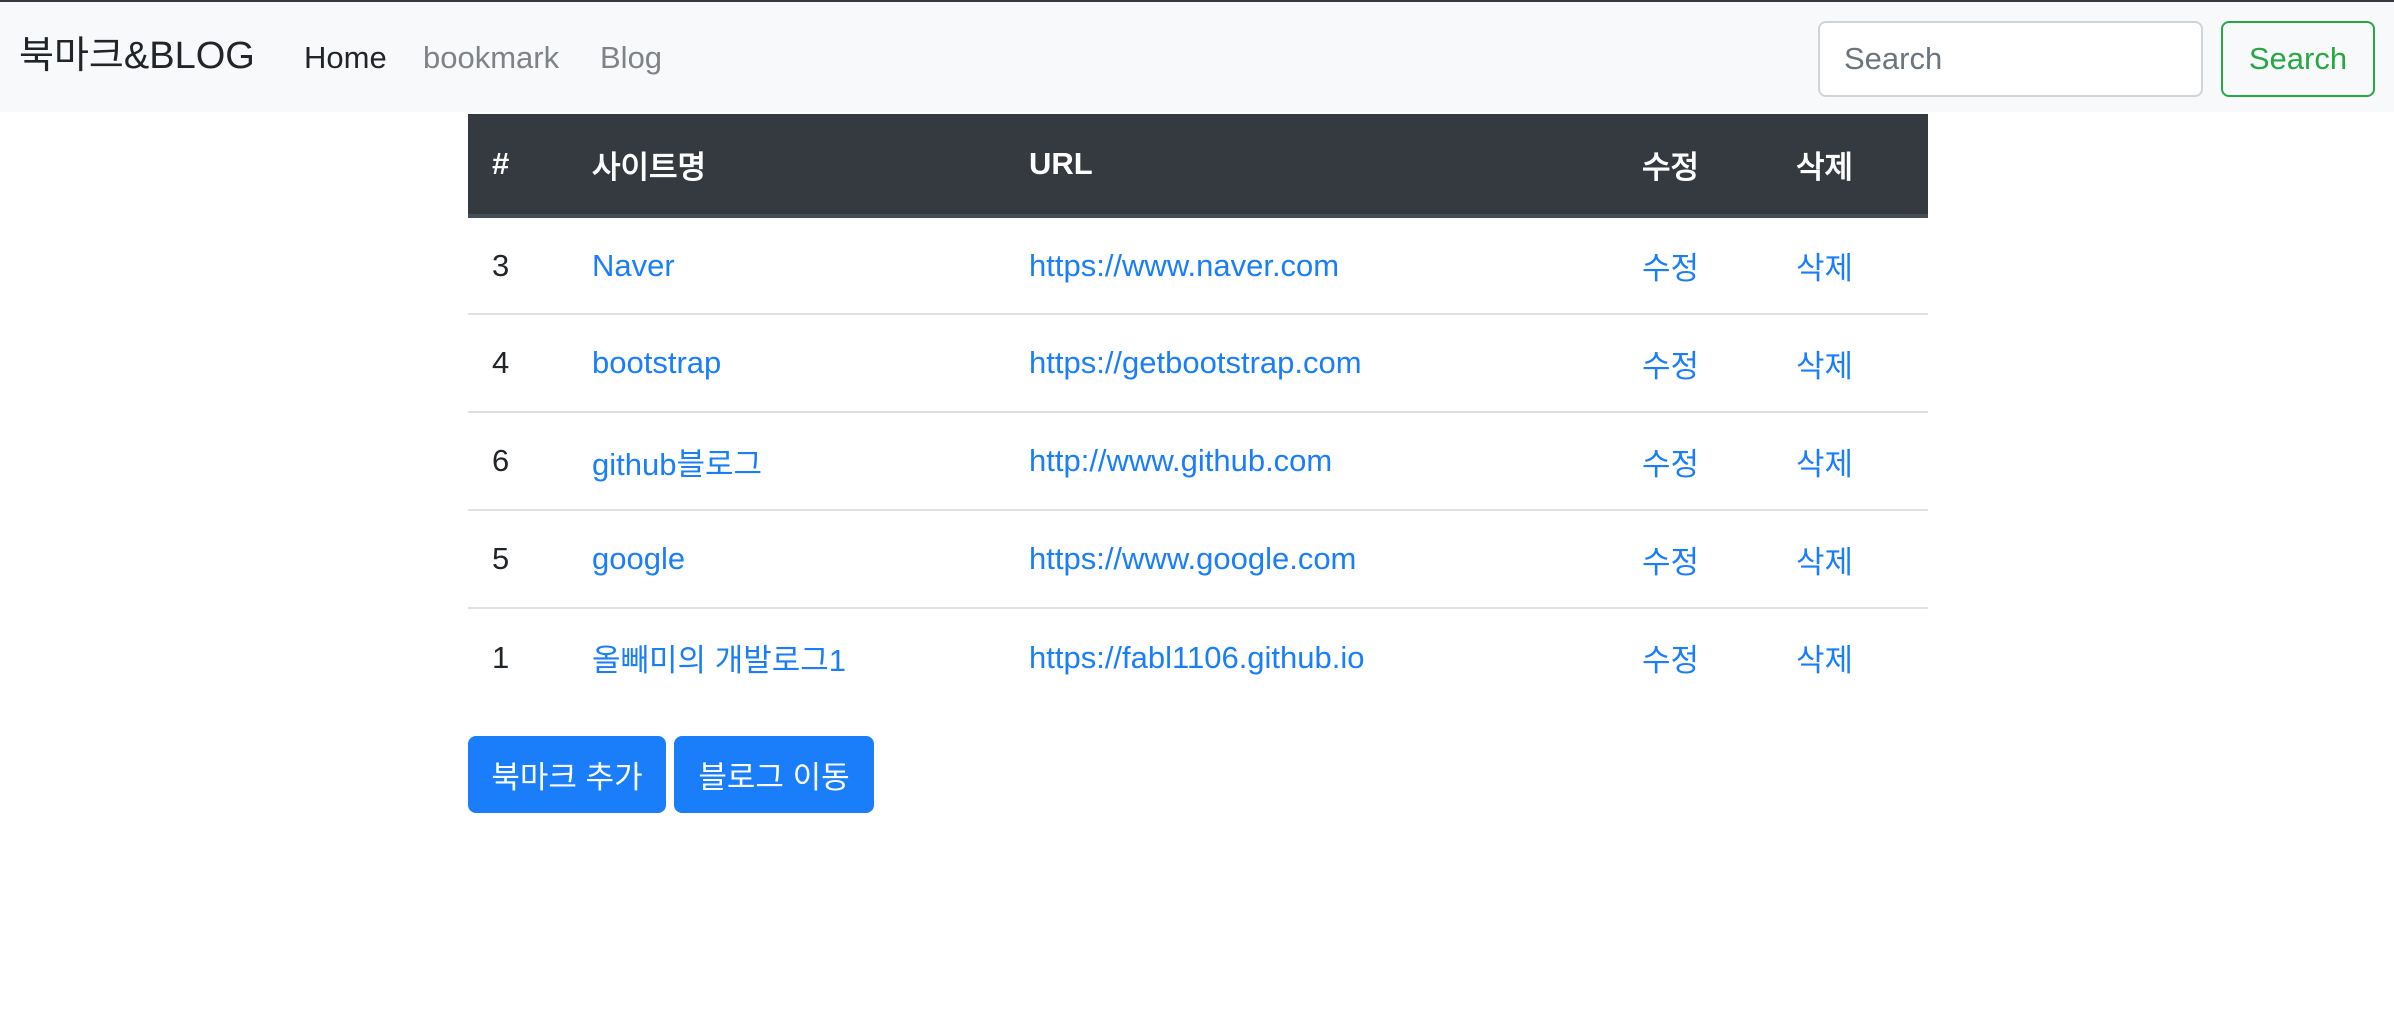 This screenshot has width=2394, height=1030. I want to click on table-header: # 사이트명 URL 수정 삭제, so click(1198, 166).